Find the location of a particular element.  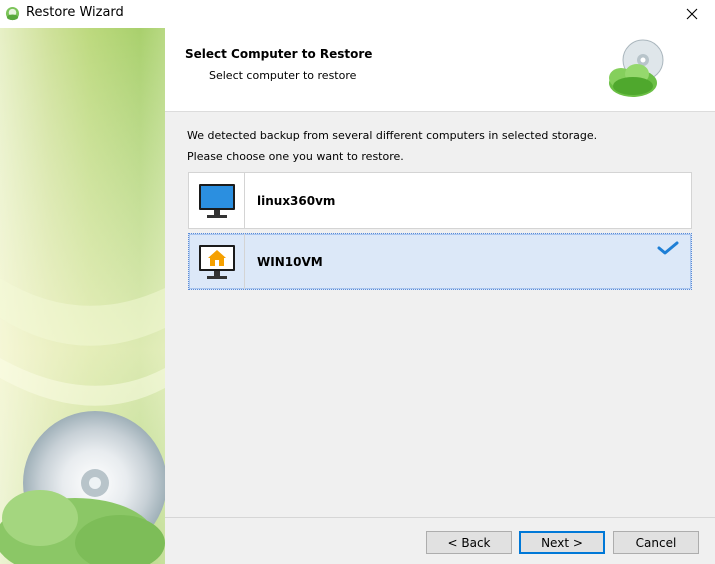

window-title: Restore Wizard is located at coordinates (75, 12).